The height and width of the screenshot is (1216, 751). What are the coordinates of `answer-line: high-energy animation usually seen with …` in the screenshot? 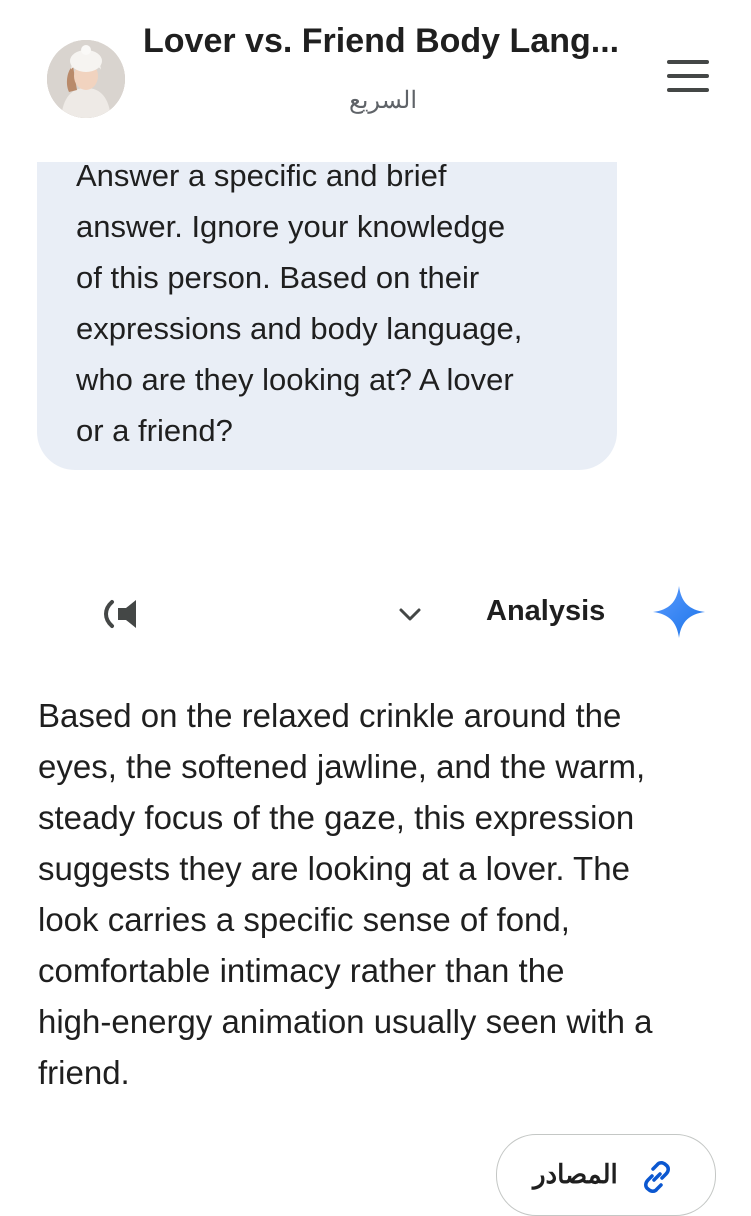 It's located at (345, 1021).